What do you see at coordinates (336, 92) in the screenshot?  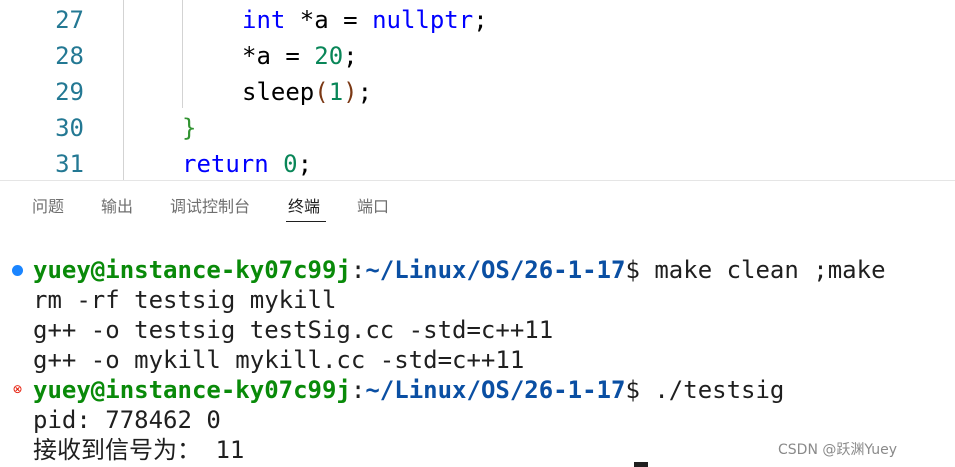 I see `code-token: 1` at bounding box center [336, 92].